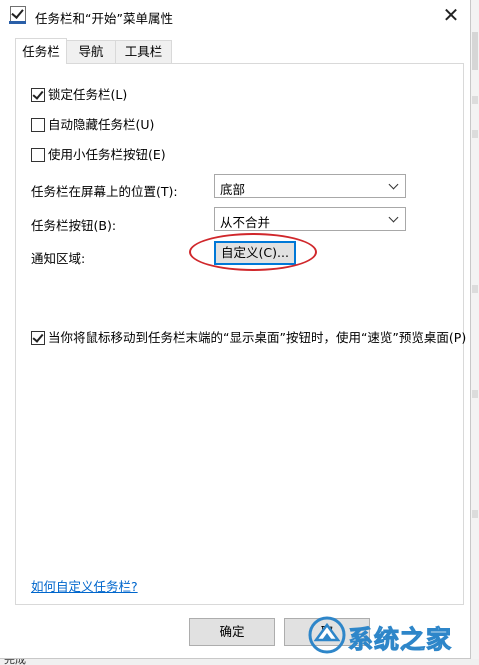 This screenshot has height=665, width=479. I want to click on buttons-combine-select: 从不合并, so click(310, 219).